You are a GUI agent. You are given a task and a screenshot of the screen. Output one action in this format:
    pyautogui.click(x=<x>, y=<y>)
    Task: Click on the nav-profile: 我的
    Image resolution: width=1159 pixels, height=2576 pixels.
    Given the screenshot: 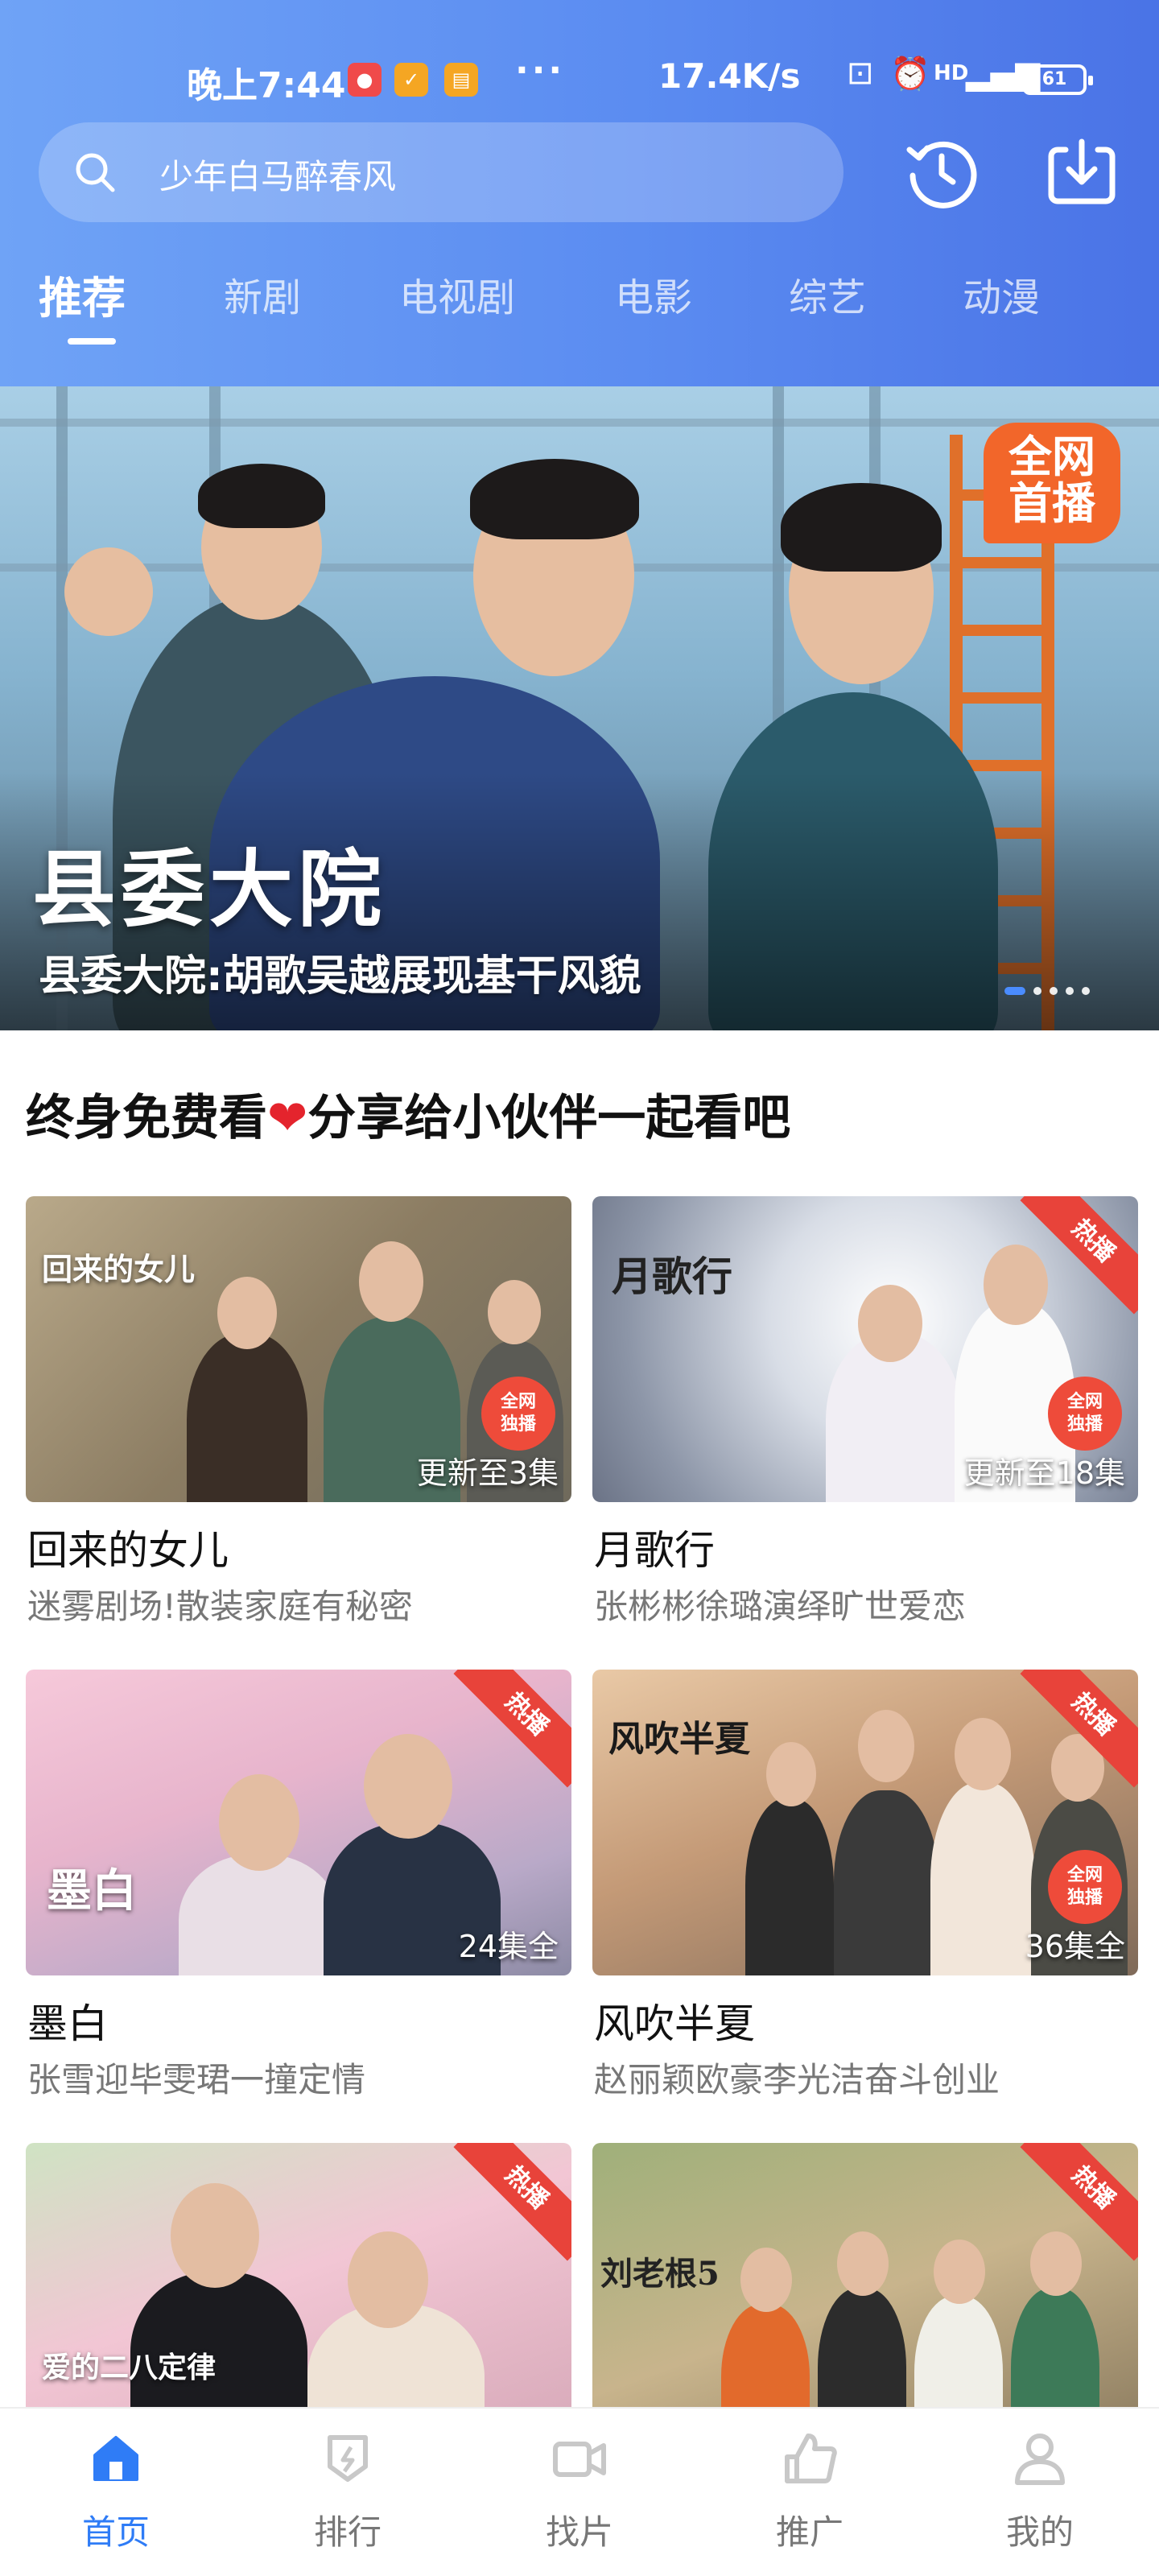 What is the action you would take?
    pyautogui.click(x=1039, y=2492)
    